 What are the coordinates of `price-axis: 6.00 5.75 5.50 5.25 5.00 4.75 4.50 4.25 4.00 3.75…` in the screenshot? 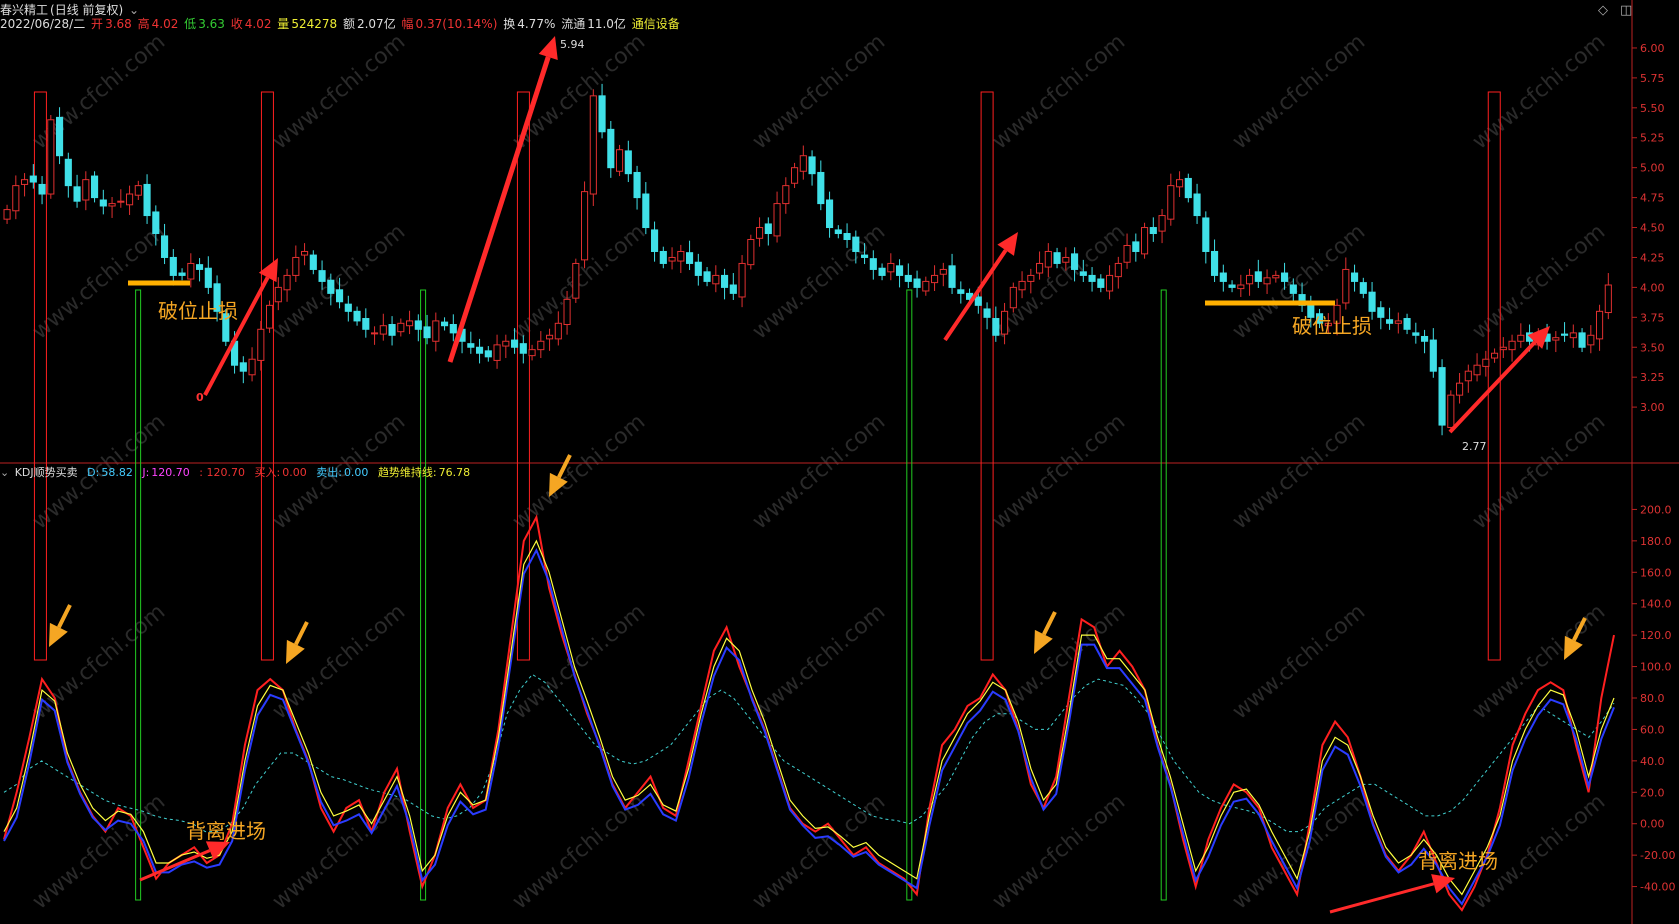 It's located at (1648, 228).